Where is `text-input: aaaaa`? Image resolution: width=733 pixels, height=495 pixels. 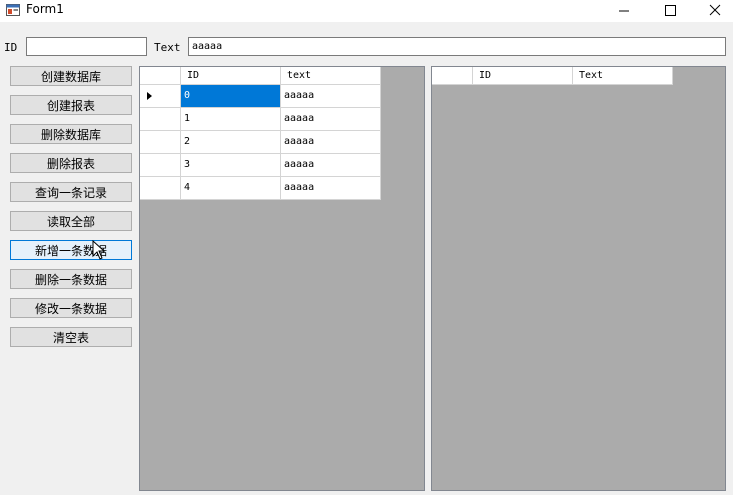
text-input: aaaaa is located at coordinates (457, 46).